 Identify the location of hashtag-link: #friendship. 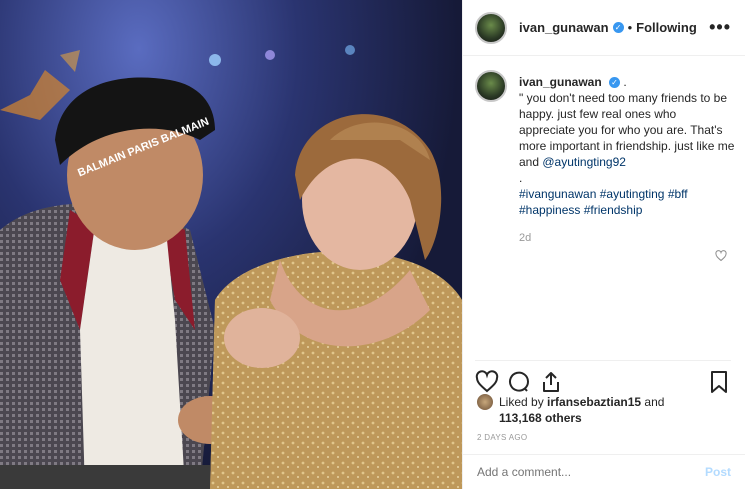
(613, 210).